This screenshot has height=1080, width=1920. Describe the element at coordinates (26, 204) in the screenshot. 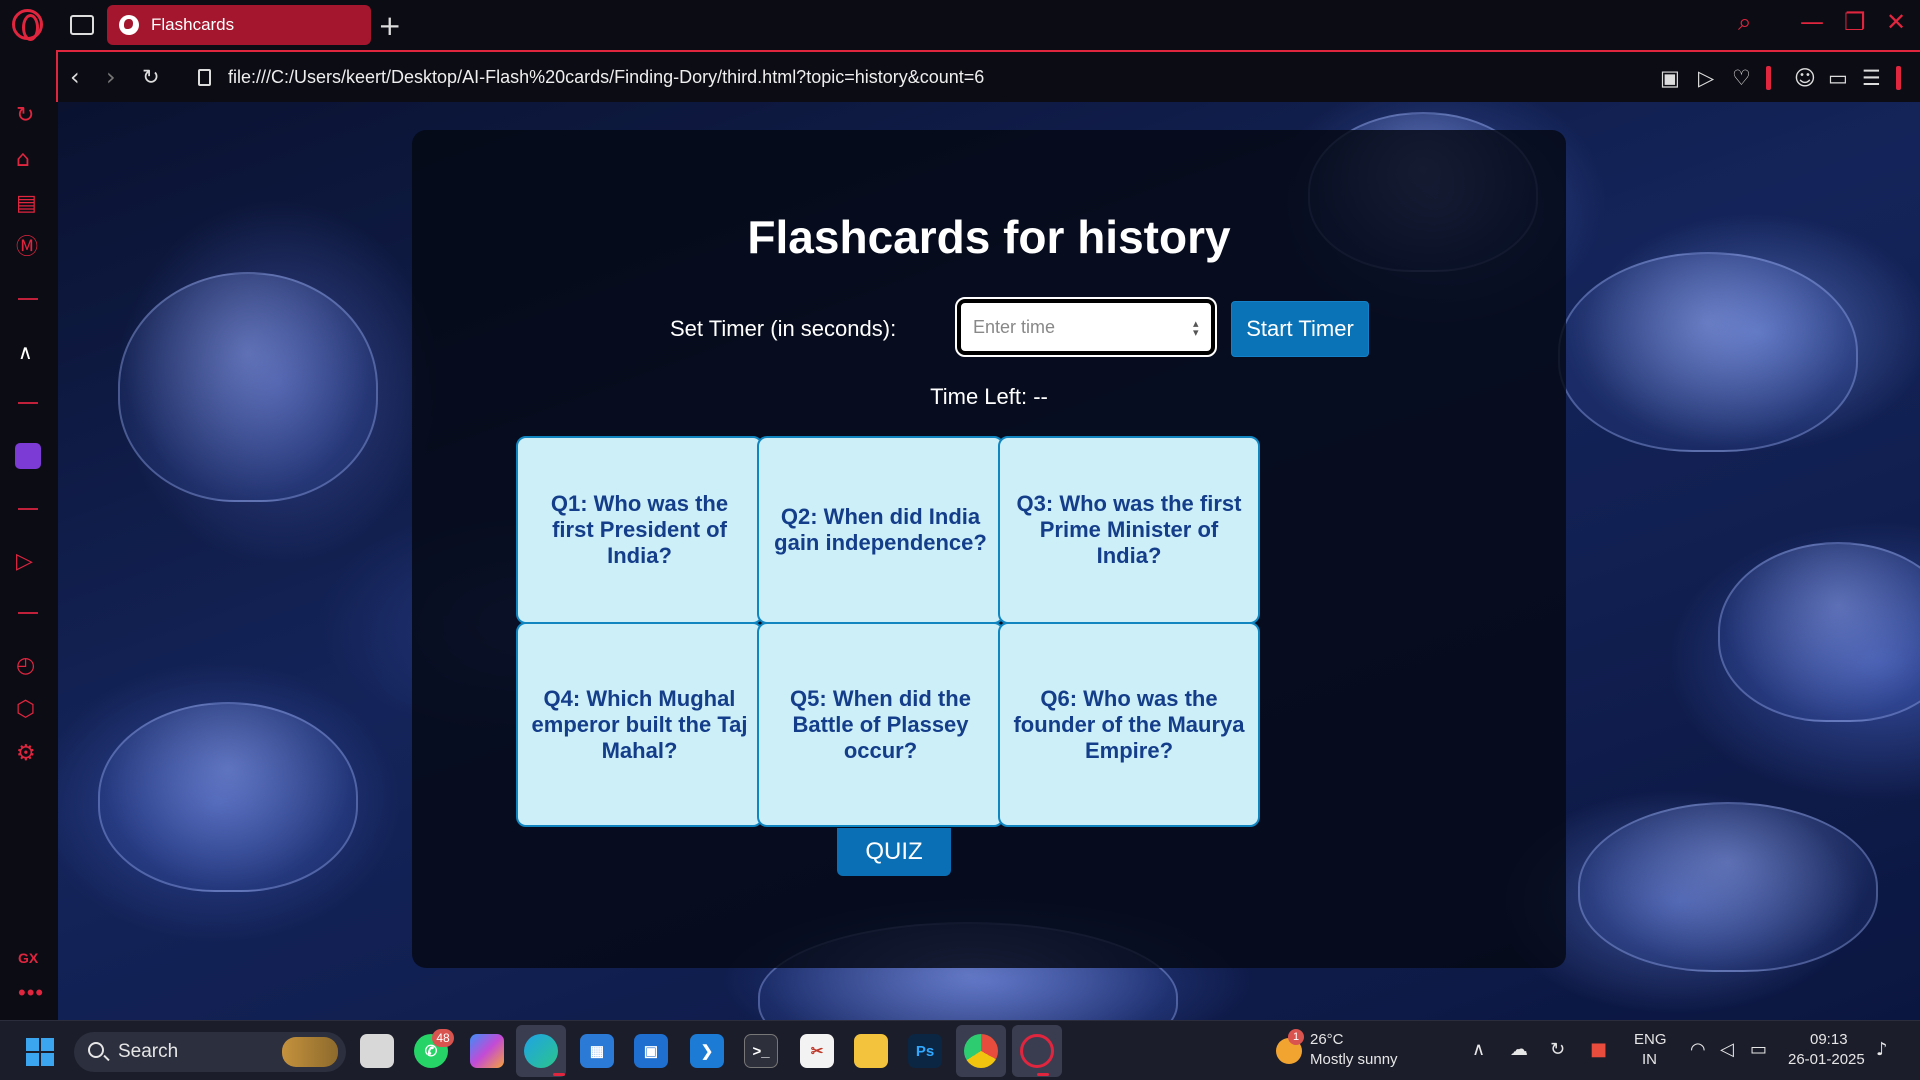

I see `gx-corner-icon: ▤` at that location.